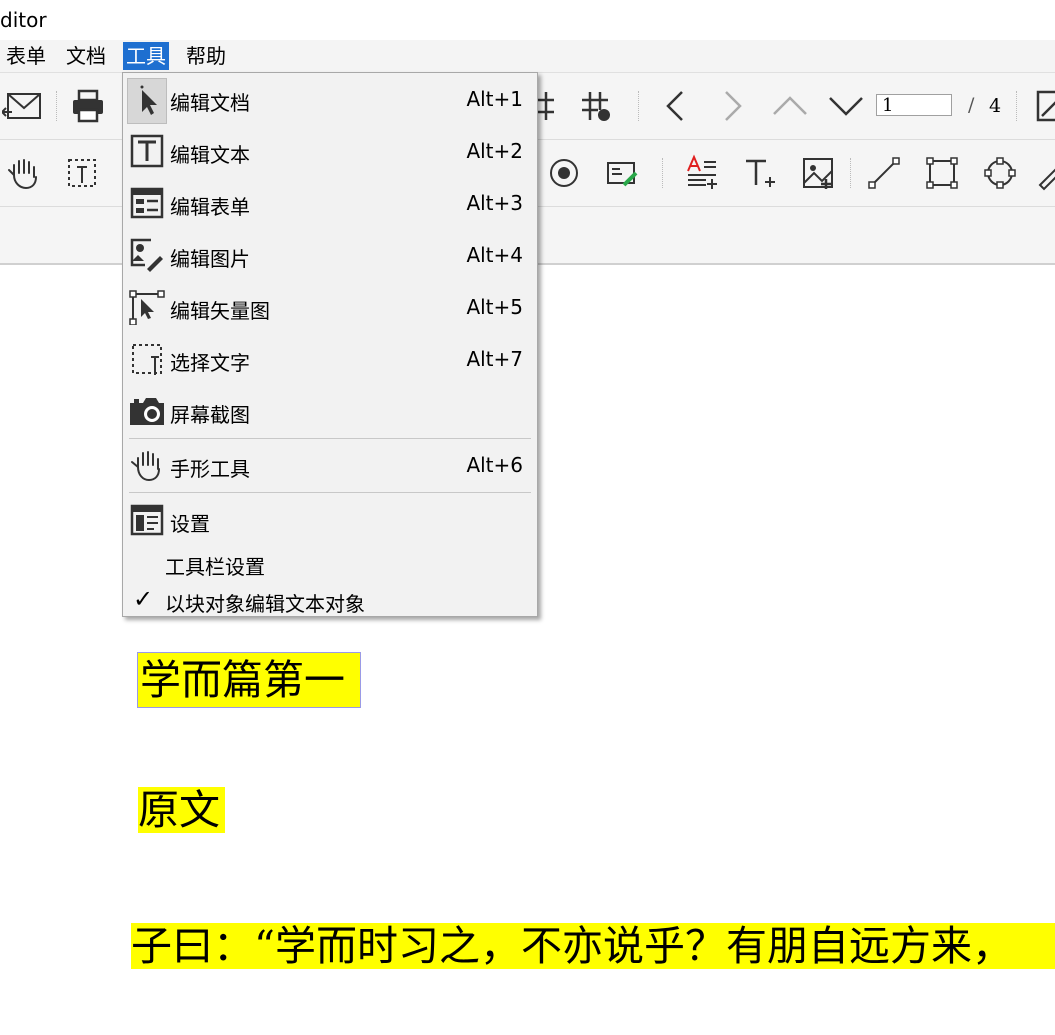  Describe the element at coordinates (146, 56) in the screenshot. I see `menu-tools: 工具` at that location.